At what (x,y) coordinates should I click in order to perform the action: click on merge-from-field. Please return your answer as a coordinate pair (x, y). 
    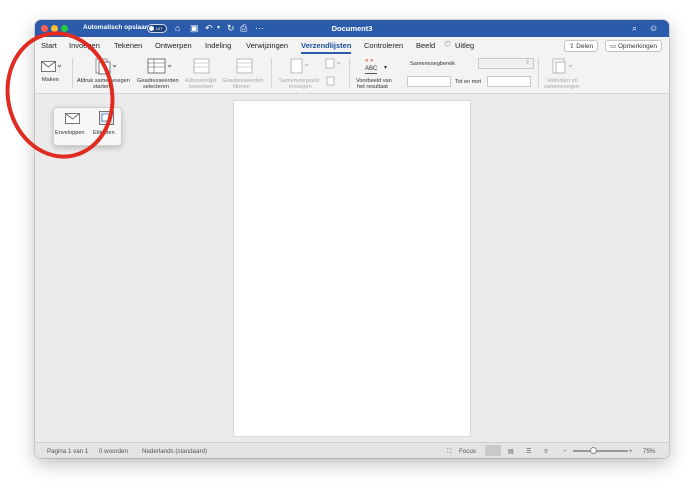
    Looking at the image, I should click on (429, 81).